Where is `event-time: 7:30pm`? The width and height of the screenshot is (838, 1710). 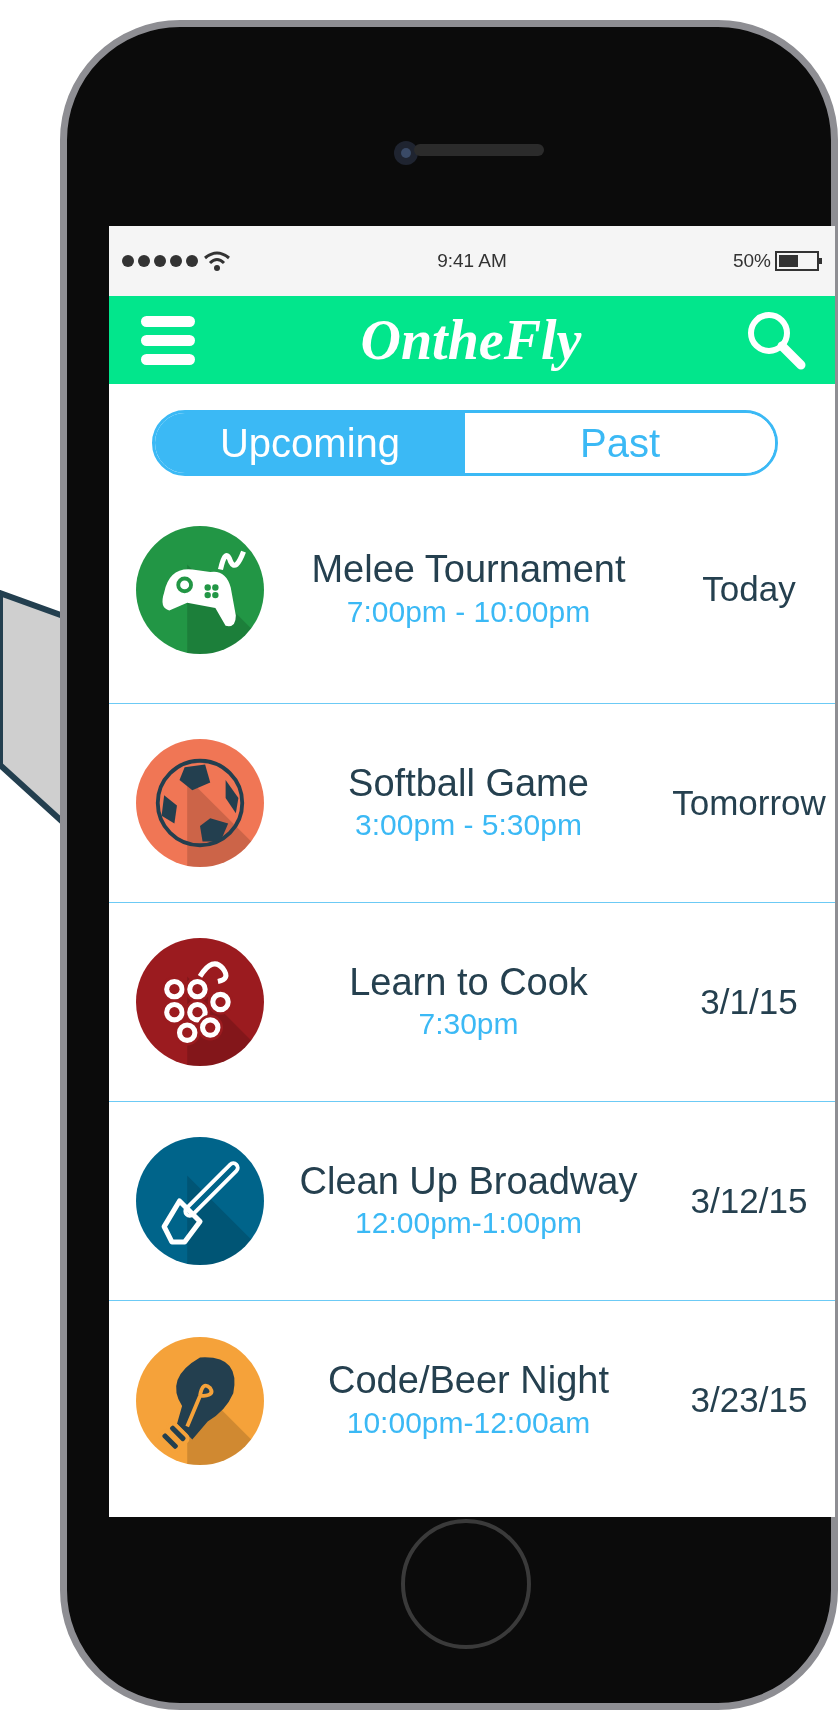 event-time: 7:30pm is located at coordinates (468, 1024).